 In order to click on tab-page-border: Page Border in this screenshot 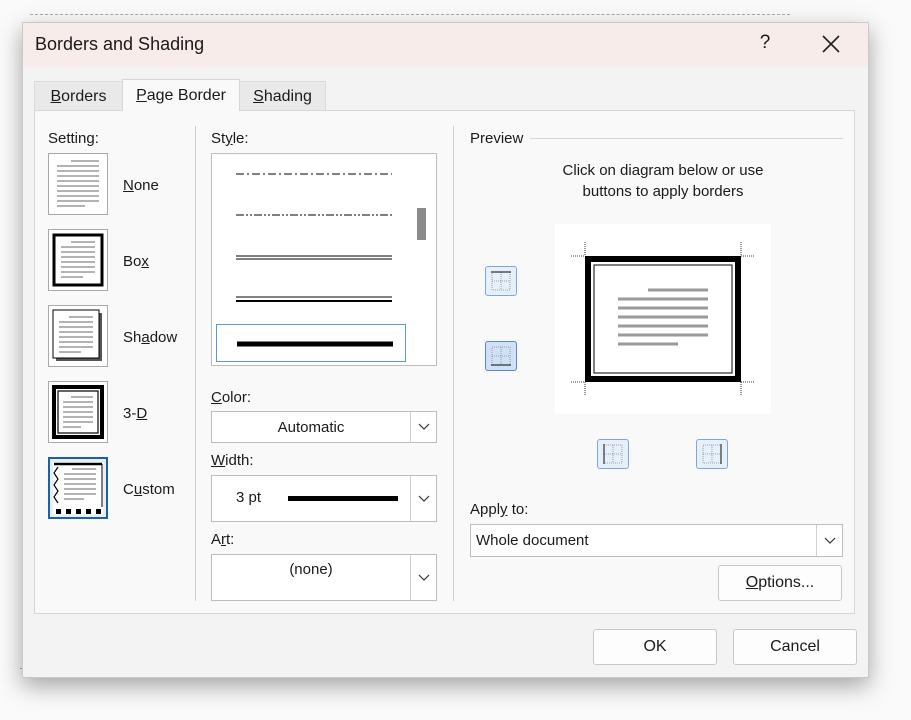, I will do `click(181, 95)`.